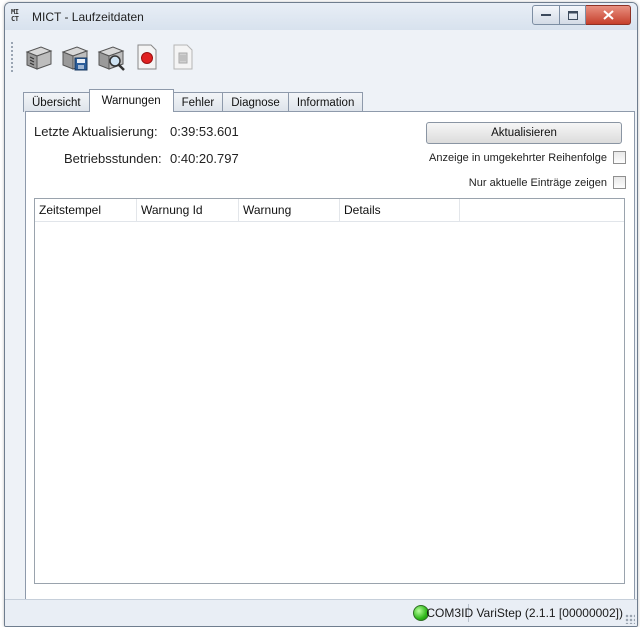 The height and width of the screenshot is (627, 640). Describe the element at coordinates (630, 619) in the screenshot. I see `resize-grip` at that location.